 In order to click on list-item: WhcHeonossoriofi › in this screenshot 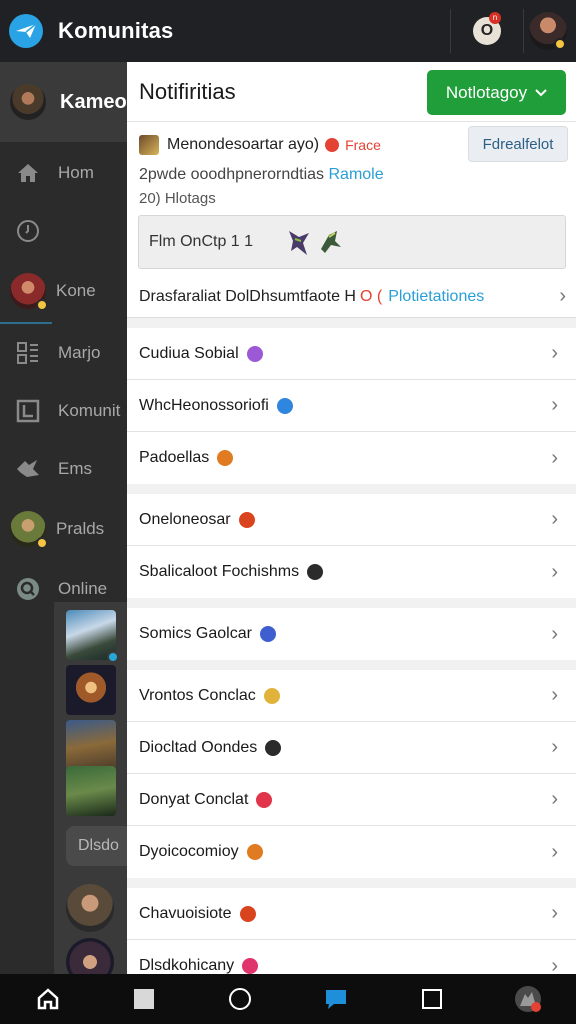, I will do `click(351, 406)`.